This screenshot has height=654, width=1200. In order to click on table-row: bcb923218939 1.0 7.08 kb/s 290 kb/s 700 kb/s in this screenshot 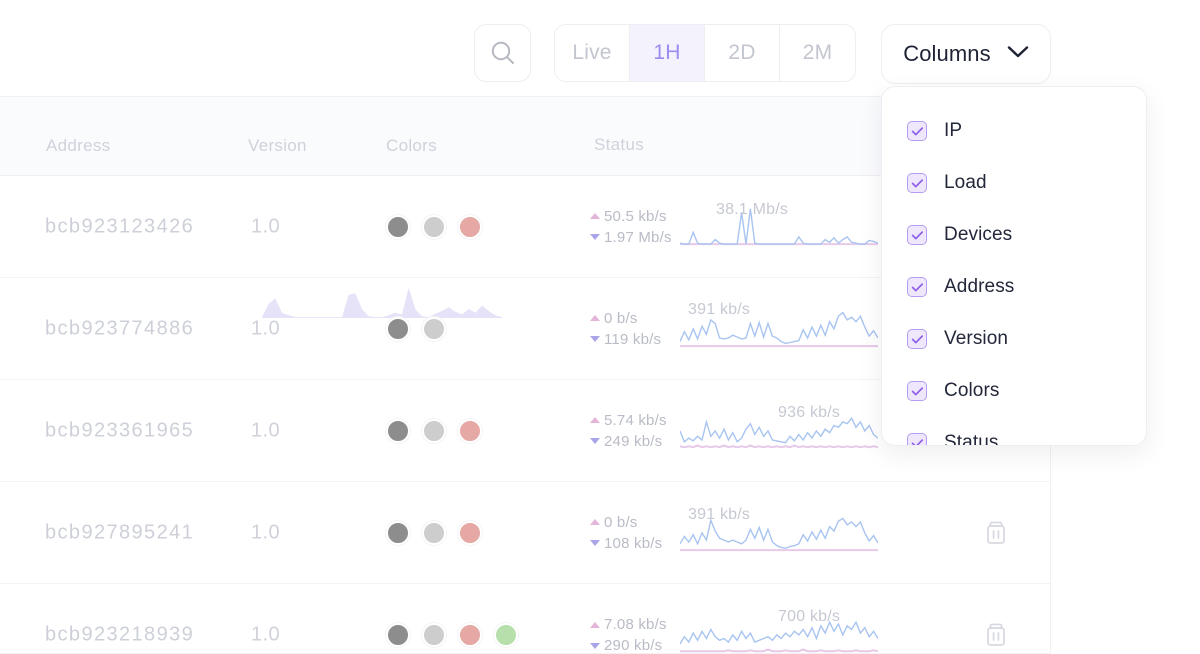, I will do `click(525, 619)`.